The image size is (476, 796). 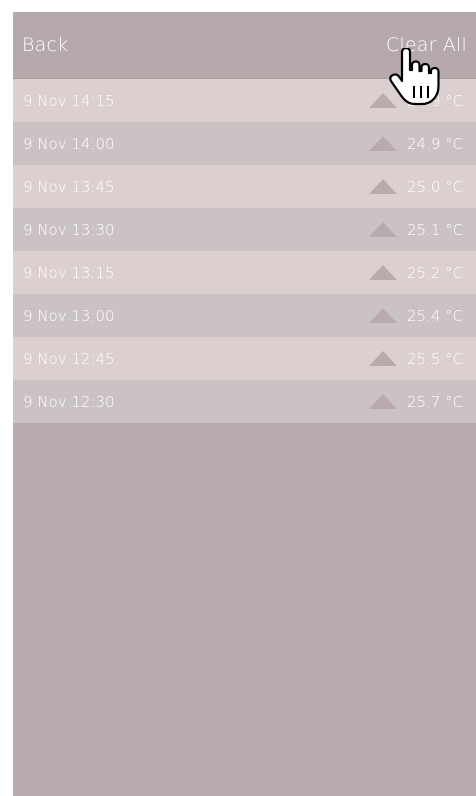 What do you see at coordinates (69, 315) in the screenshot?
I see `reading-date: 9 Nov 13:00` at bounding box center [69, 315].